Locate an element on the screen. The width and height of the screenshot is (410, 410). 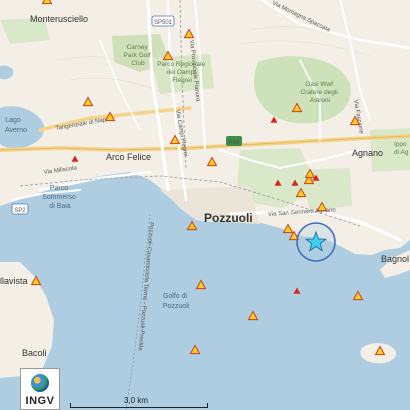
place-label-monterusciello: Monterusciello is located at coordinates (59, 19).